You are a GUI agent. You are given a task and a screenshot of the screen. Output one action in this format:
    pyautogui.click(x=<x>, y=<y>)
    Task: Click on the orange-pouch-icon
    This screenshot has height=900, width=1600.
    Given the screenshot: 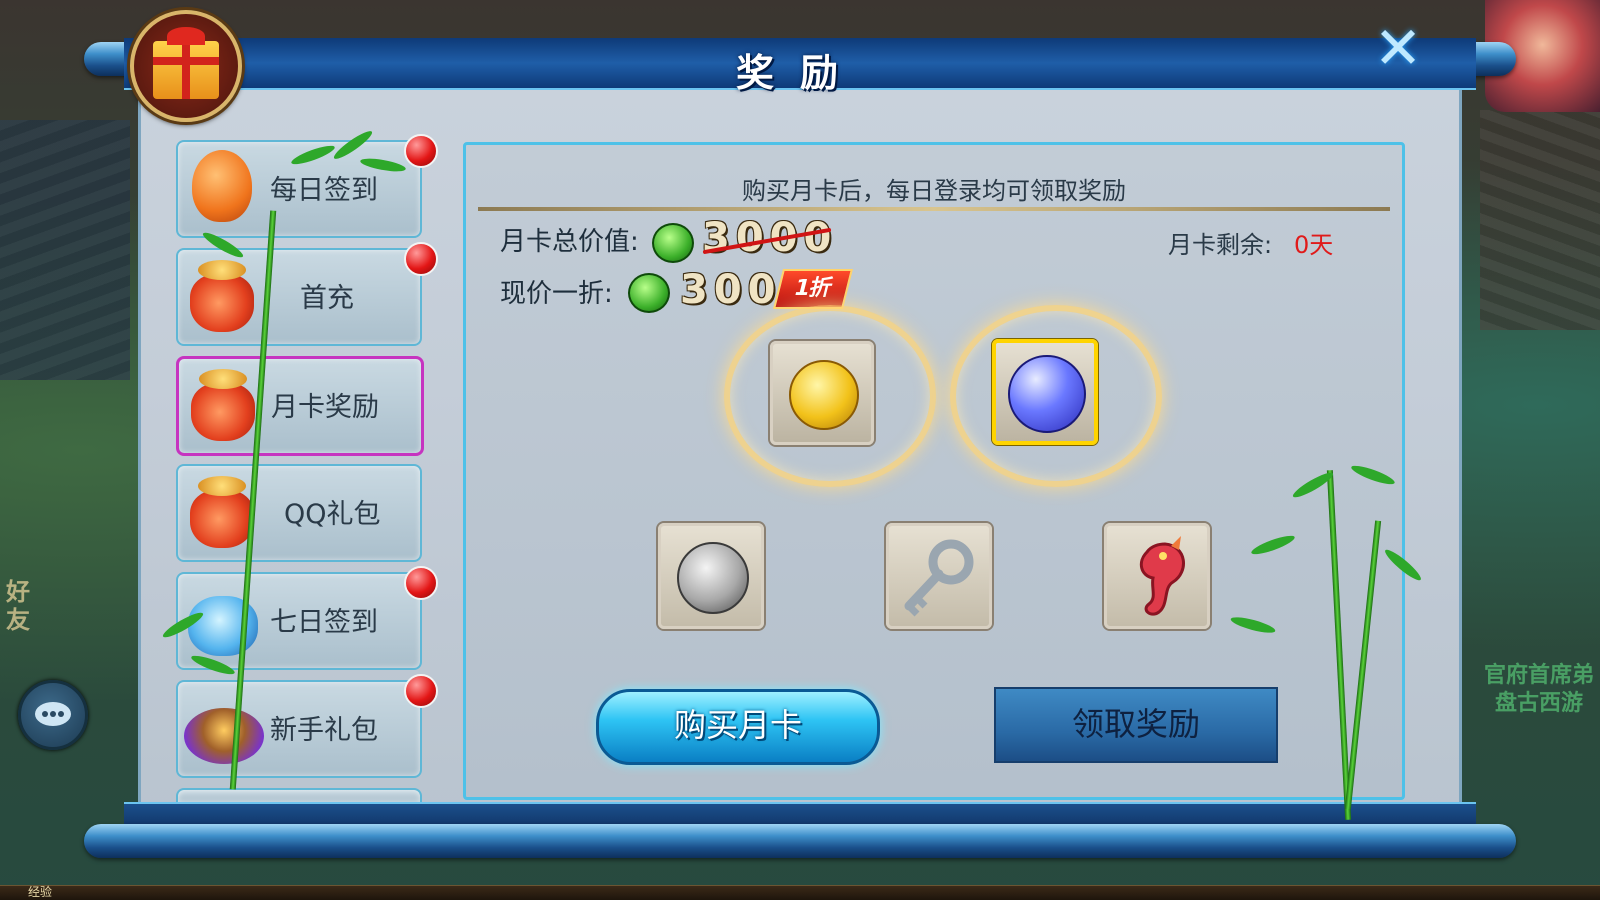 What is the action you would take?
    pyautogui.click(x=223, y=188)
    